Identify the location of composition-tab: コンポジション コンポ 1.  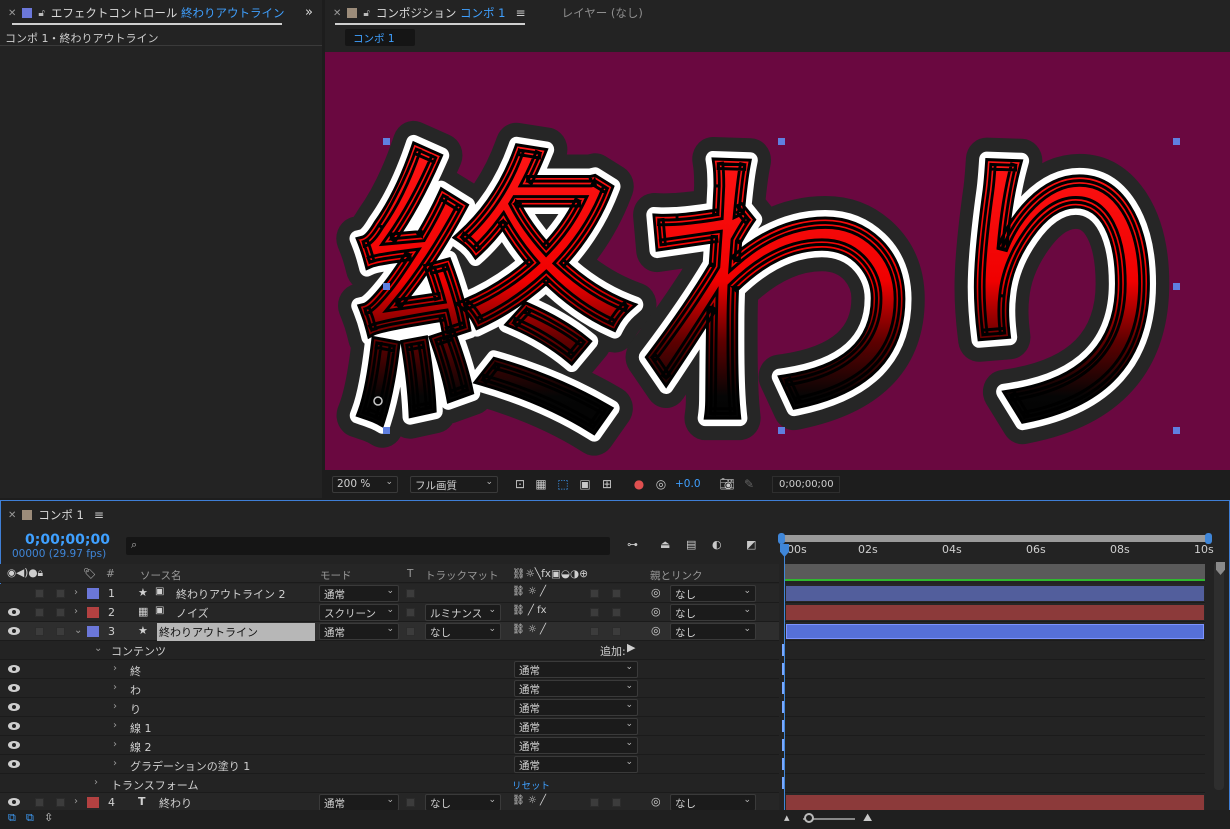
(441, 13).